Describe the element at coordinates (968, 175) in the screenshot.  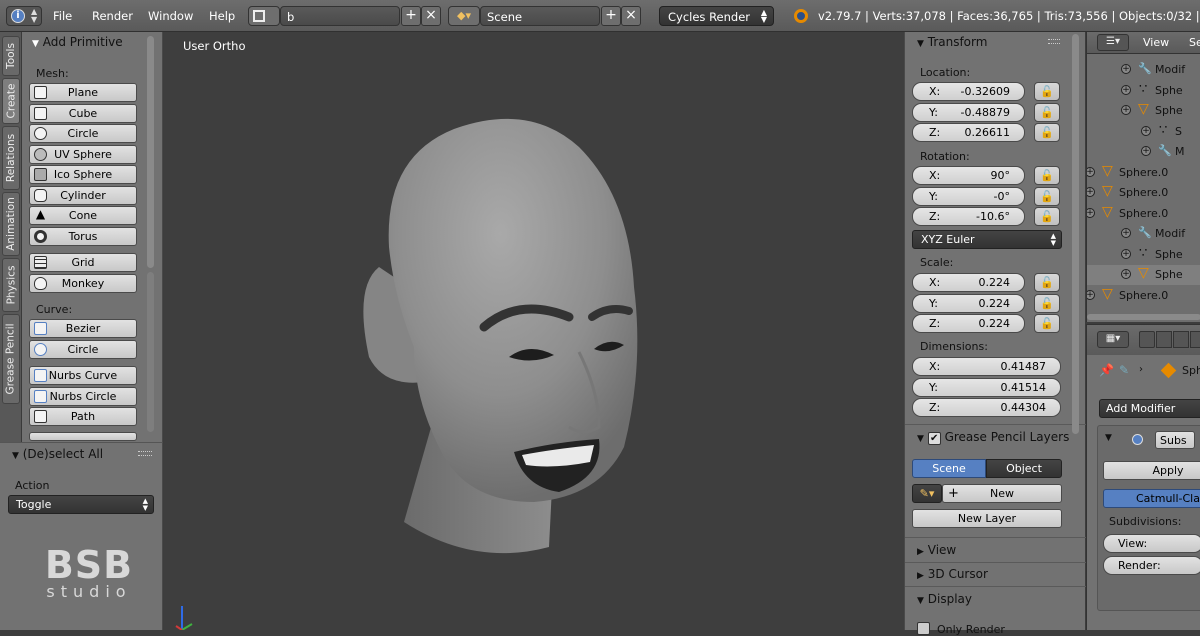
I see `rotation-x-field: X: 90°` at that location.